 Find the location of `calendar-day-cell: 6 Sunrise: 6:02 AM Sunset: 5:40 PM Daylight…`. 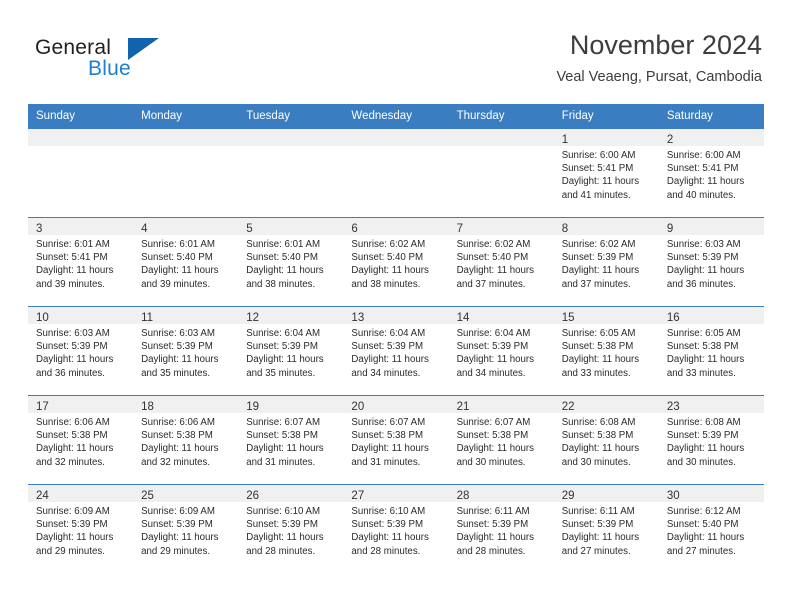

calendar-day-cell: 6 Sunrise: 6:02 AM Sunset: 5:40 PM Daylight… is located at coordinates (396, 262).